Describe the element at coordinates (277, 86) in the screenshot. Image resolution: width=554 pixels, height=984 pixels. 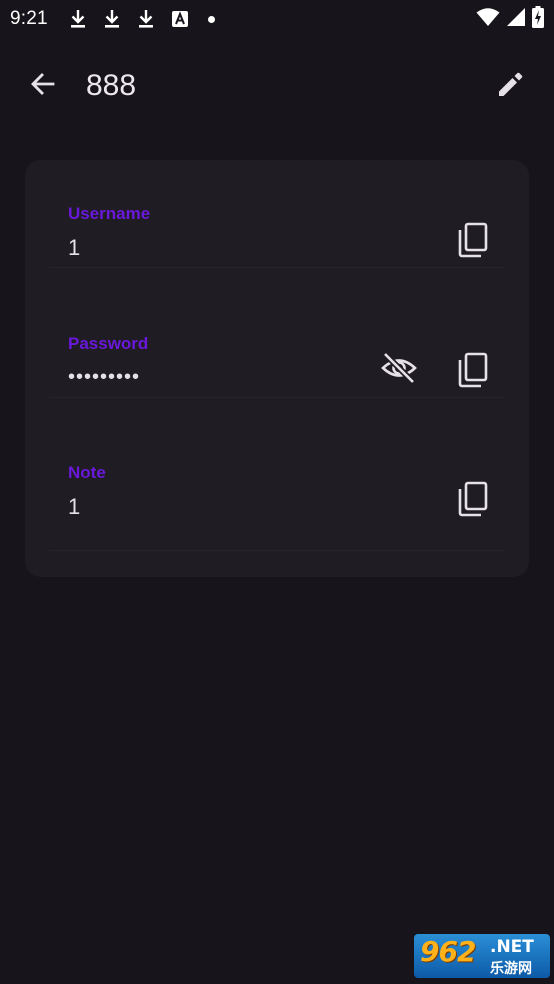
I see `app-bar: 888` at that location.